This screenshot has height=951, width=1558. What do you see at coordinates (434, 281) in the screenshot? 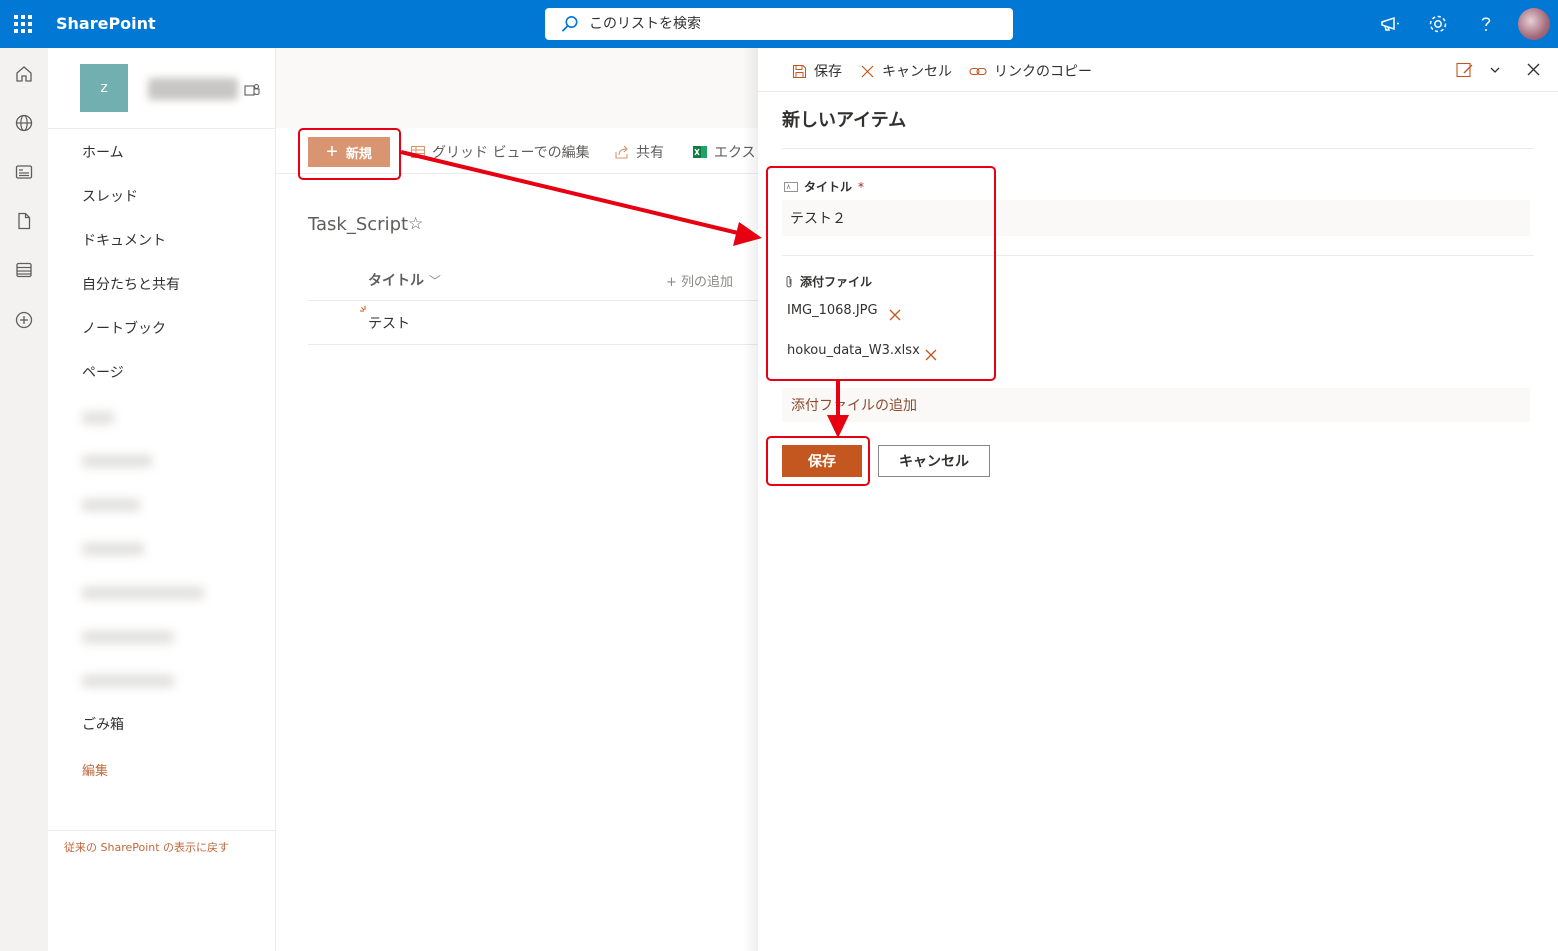
I see `chevron-down-icon: ﹀` at bounding box center [434, 281].